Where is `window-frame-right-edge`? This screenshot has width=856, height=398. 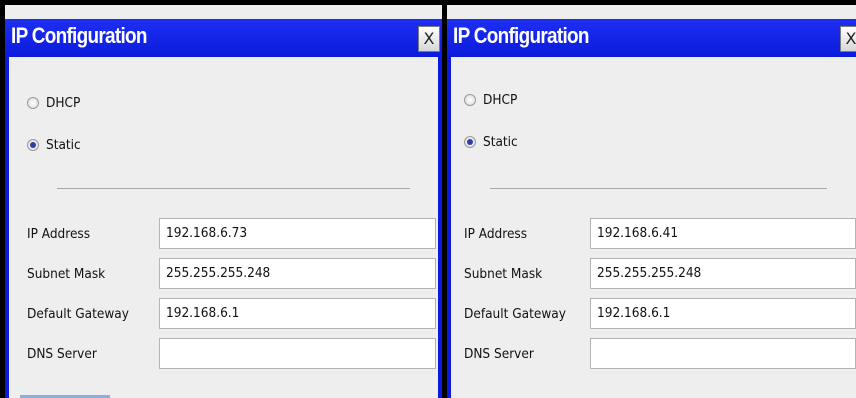
window-frame-right-edge is located at coordinates (440, 208).